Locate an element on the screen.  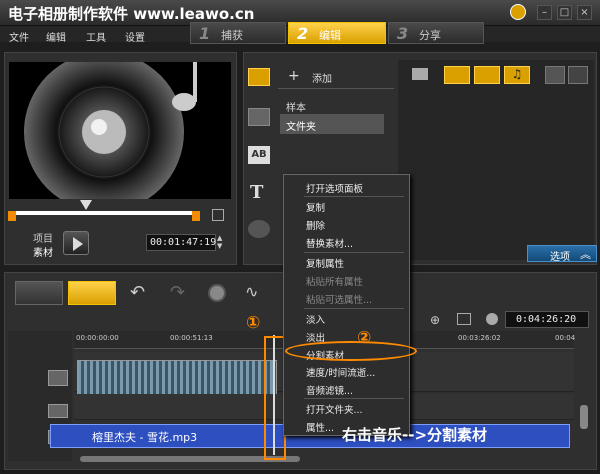
minimize-button: – is located at coordinates (544, 12).